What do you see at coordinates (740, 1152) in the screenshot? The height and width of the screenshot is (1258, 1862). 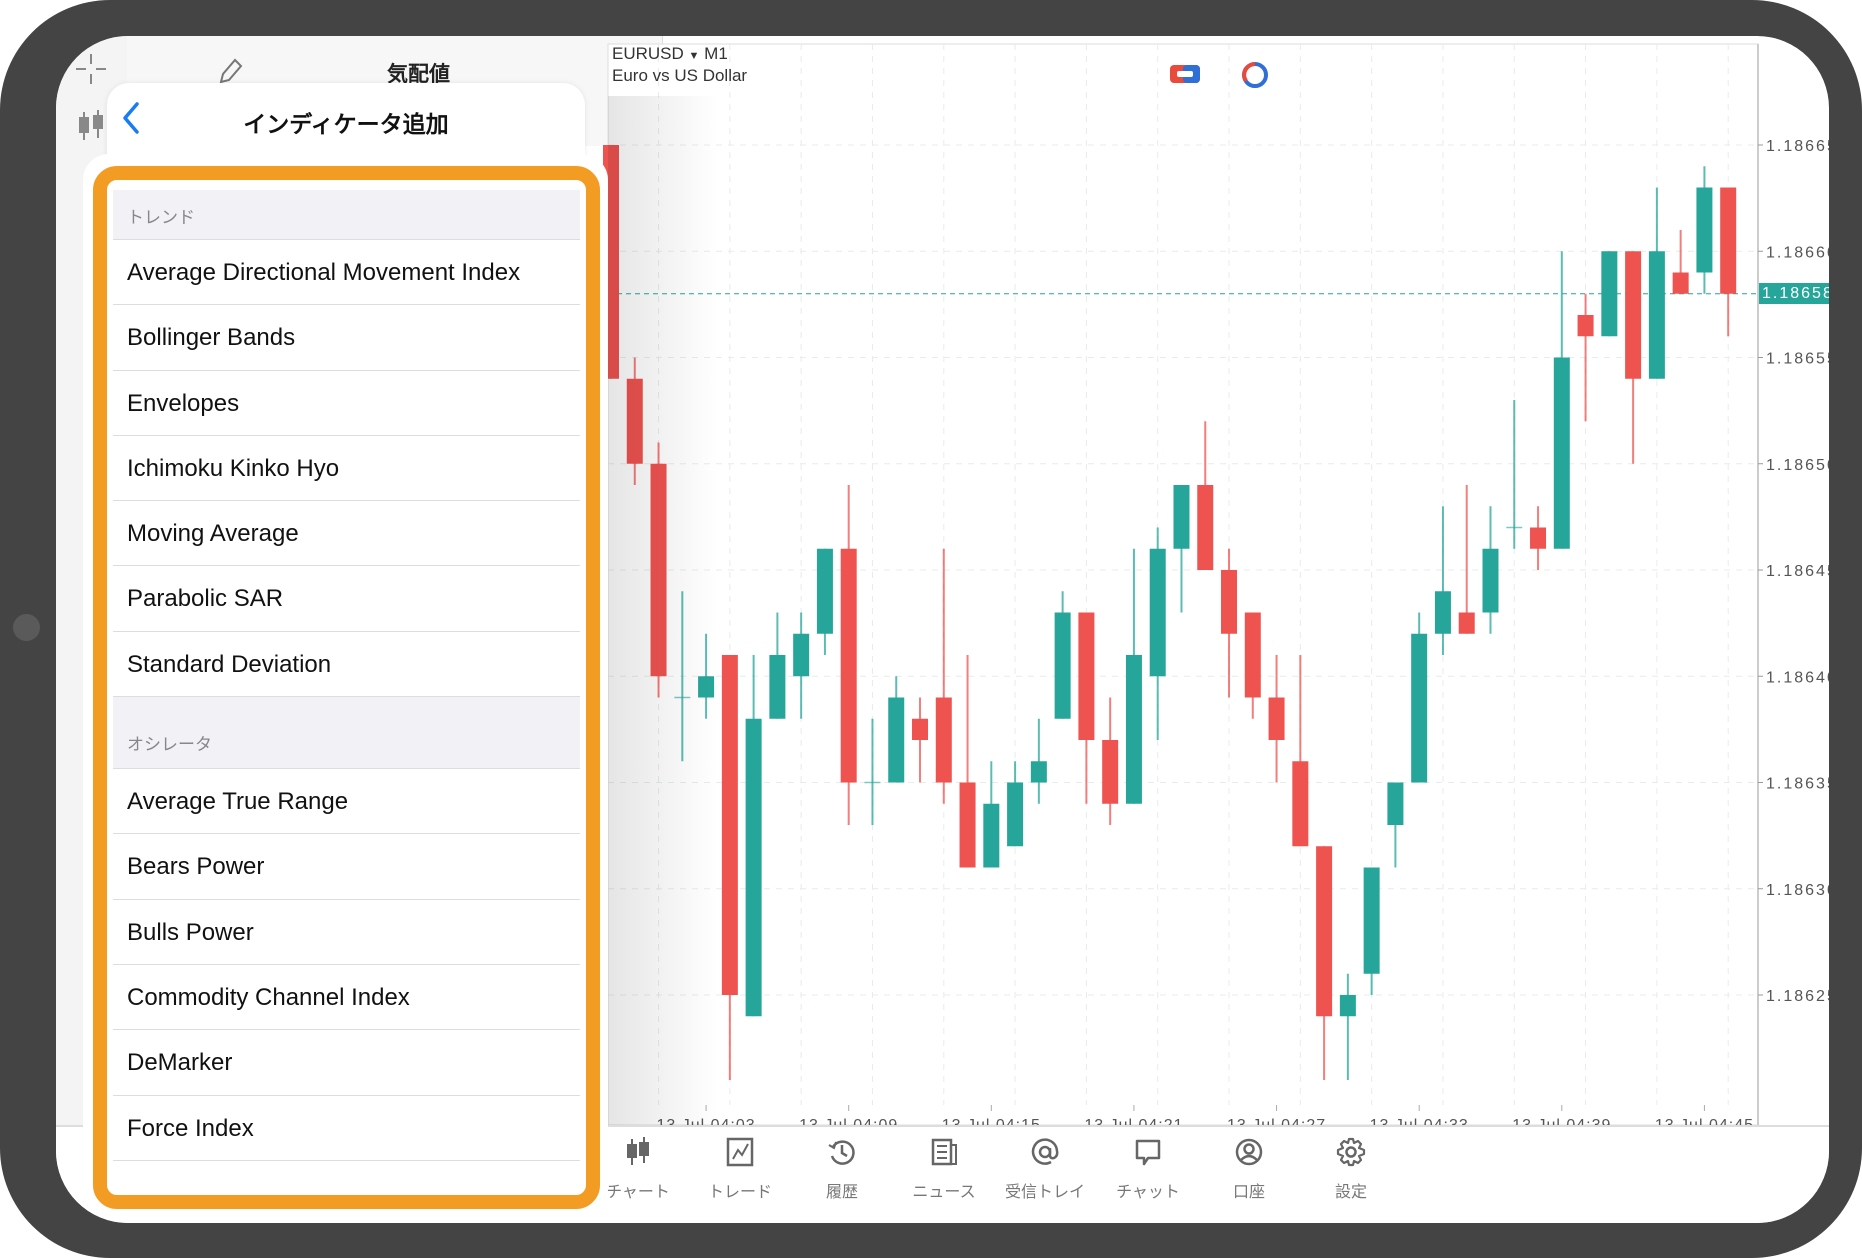 I see `trade-chart-icon` at bounding box center [740, 1152].